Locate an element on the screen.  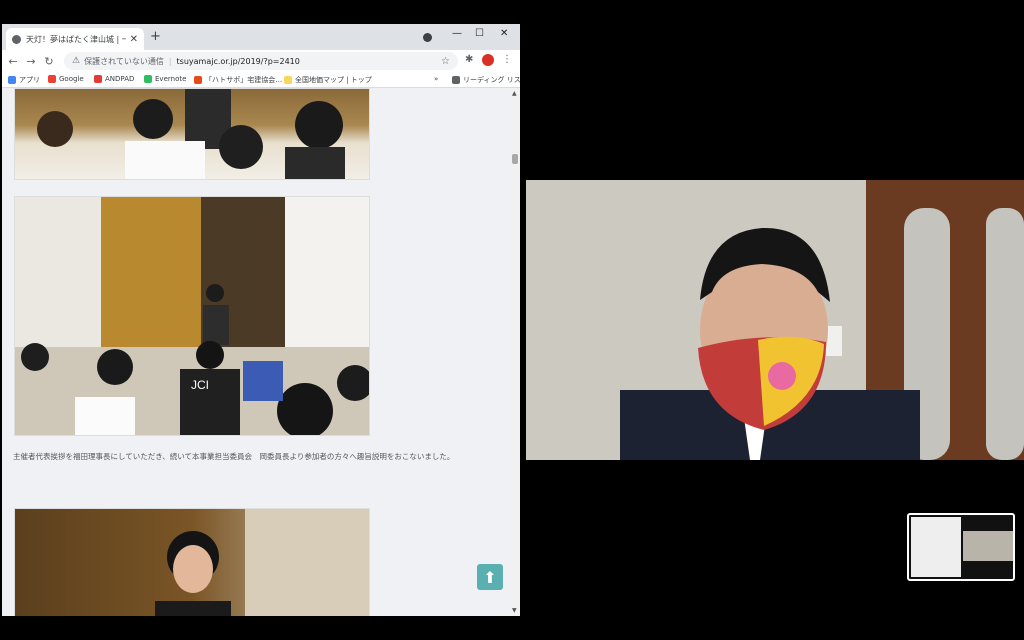
browser-tab: 天灯！夢はばたく津山城 | 一般社 ✕ is located at coordinates (75, 39).